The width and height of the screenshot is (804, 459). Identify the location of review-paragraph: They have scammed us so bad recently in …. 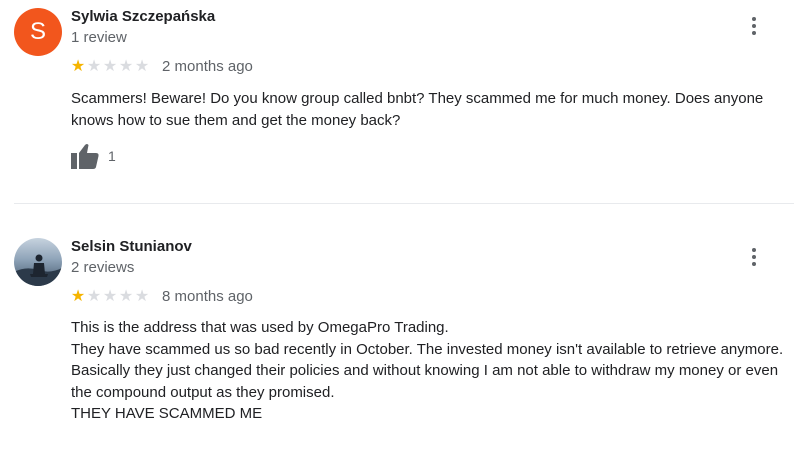
(427, 349).